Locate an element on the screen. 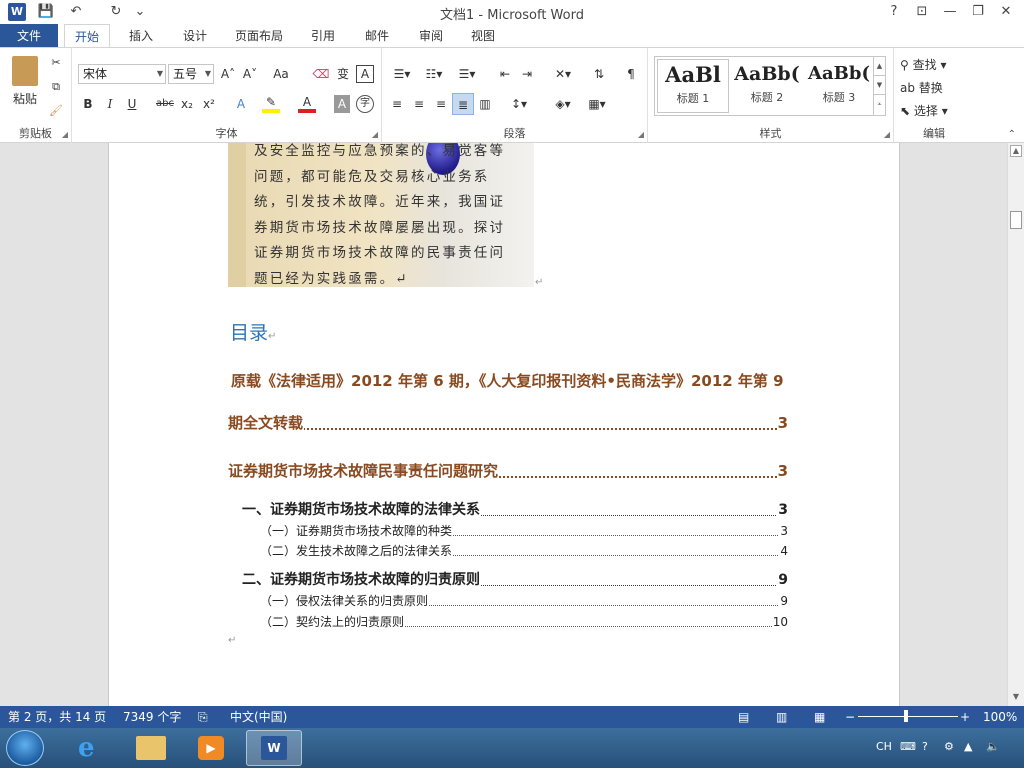  change-case-button: Aa is located at coordinates (281, 74).